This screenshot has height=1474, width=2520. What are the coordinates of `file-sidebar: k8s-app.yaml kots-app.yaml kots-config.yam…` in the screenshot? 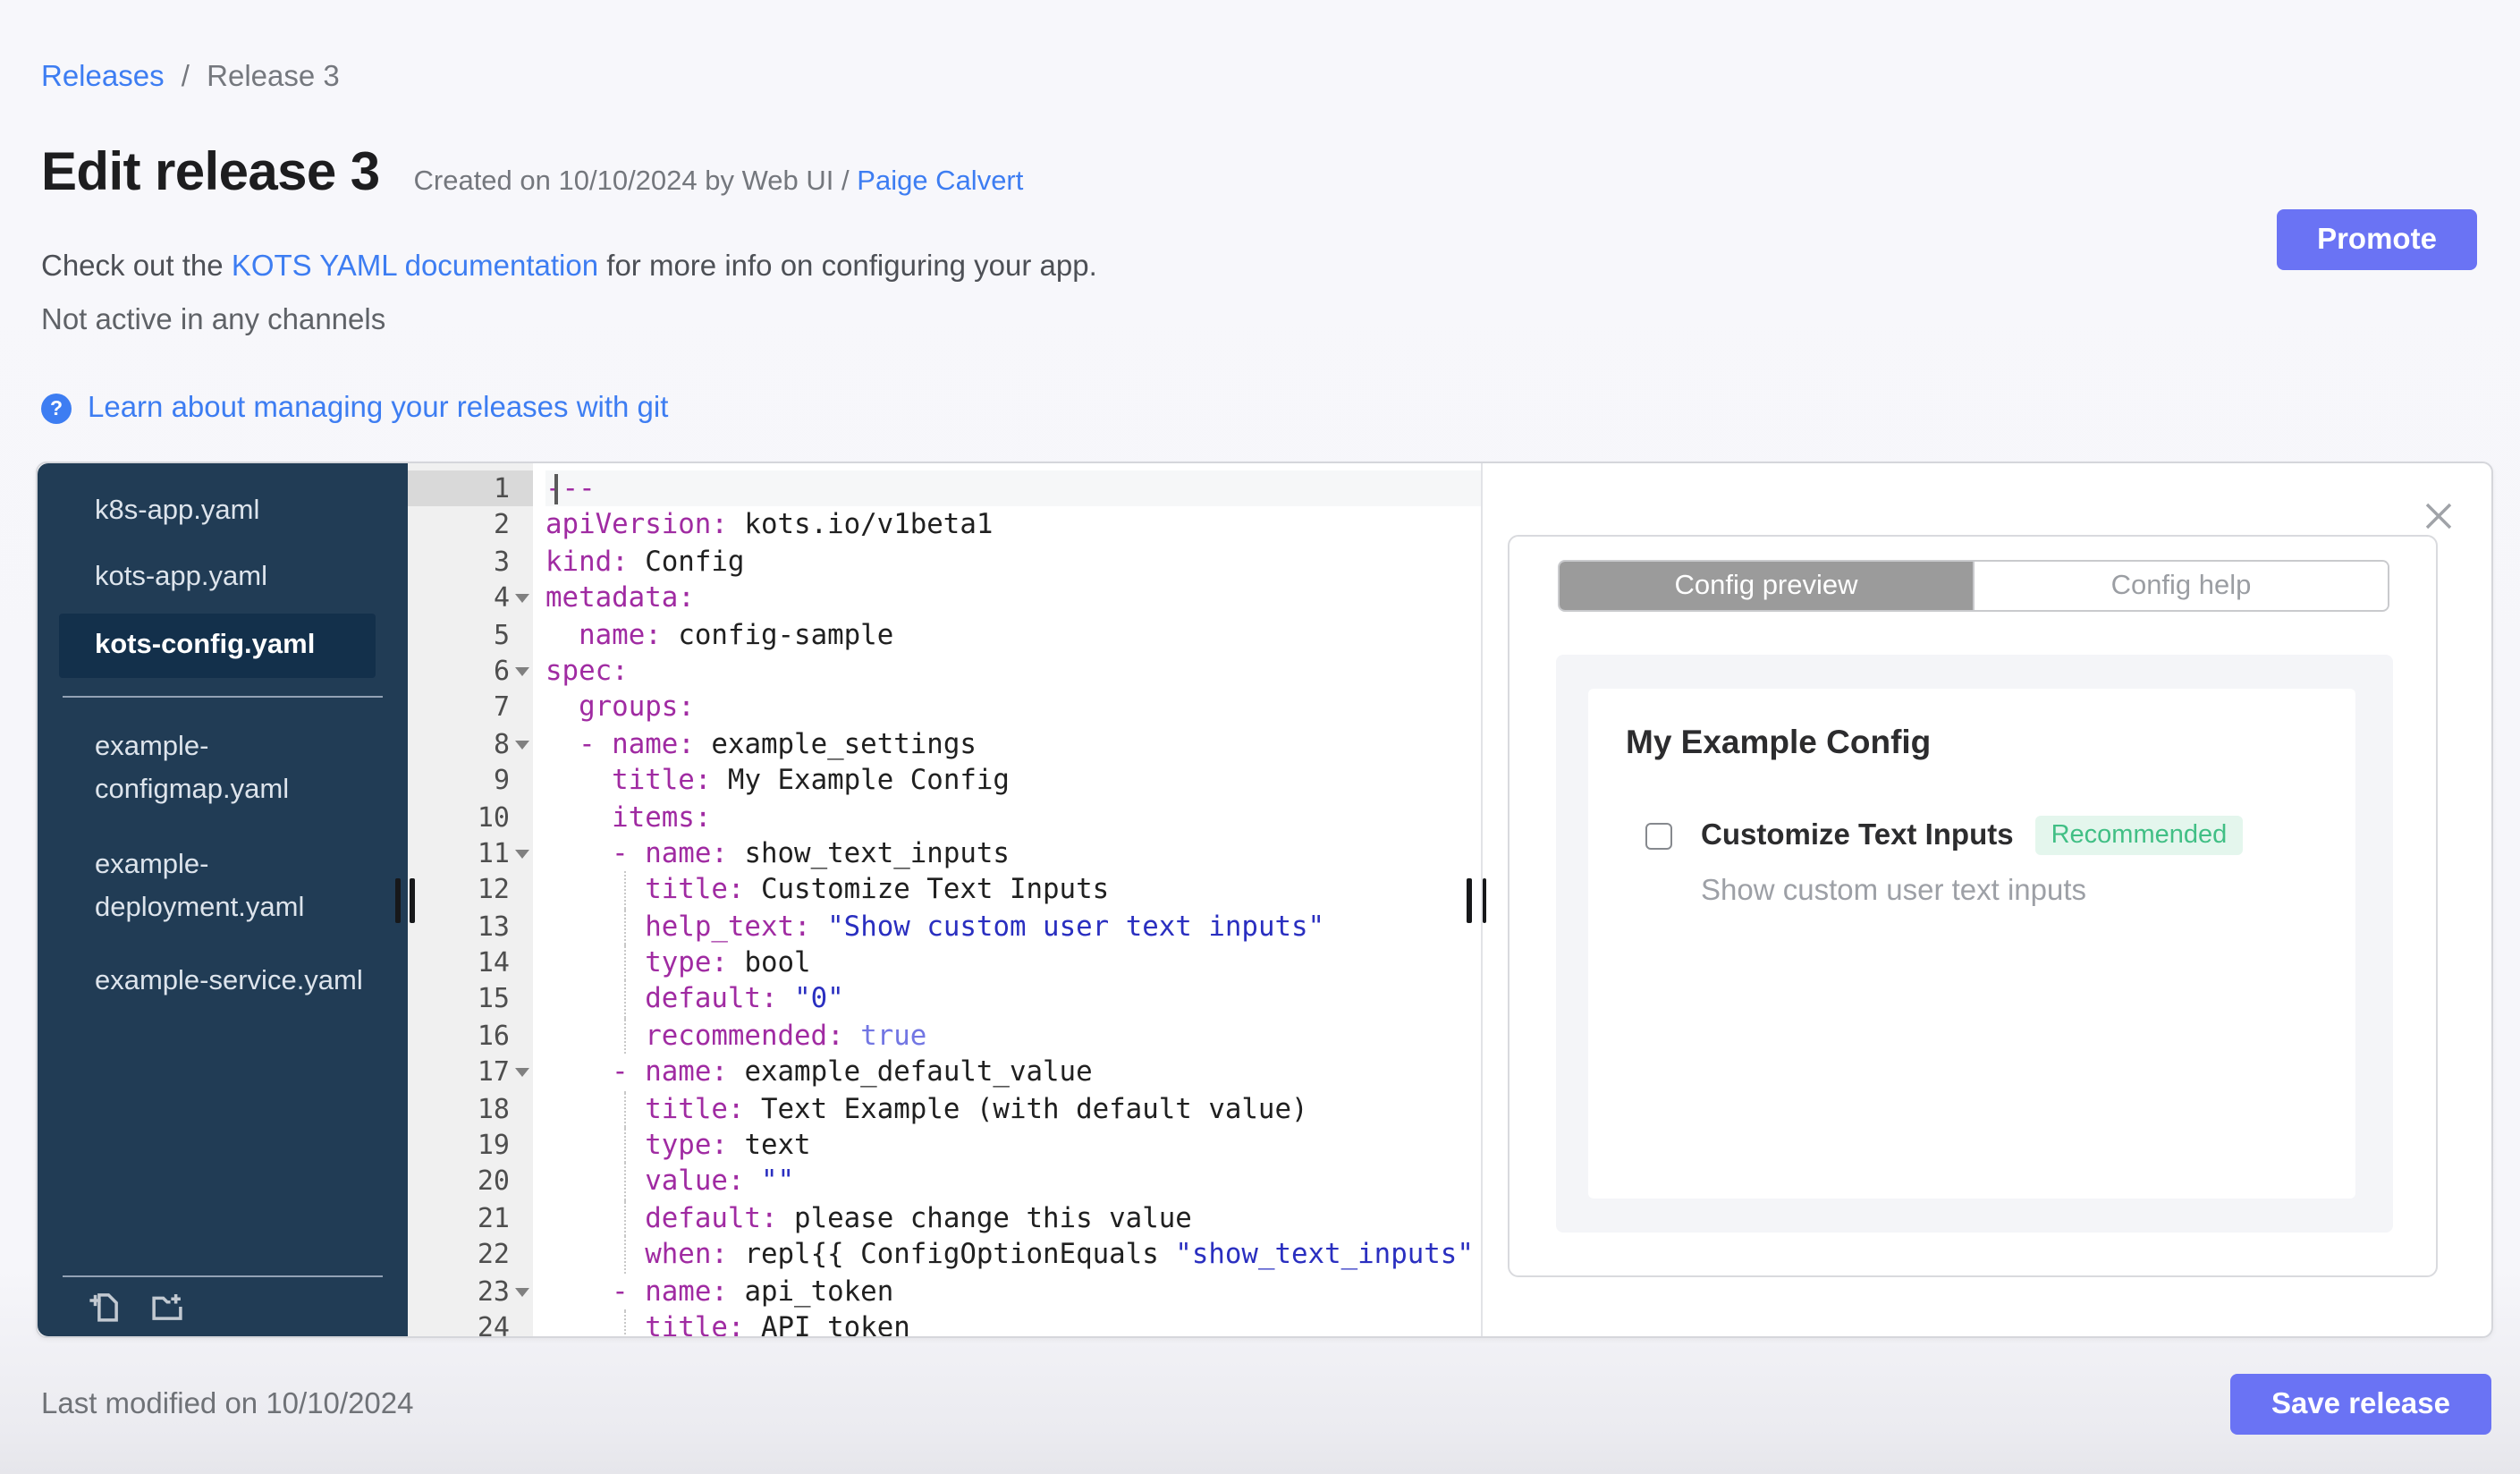 It's located at (223, 899).